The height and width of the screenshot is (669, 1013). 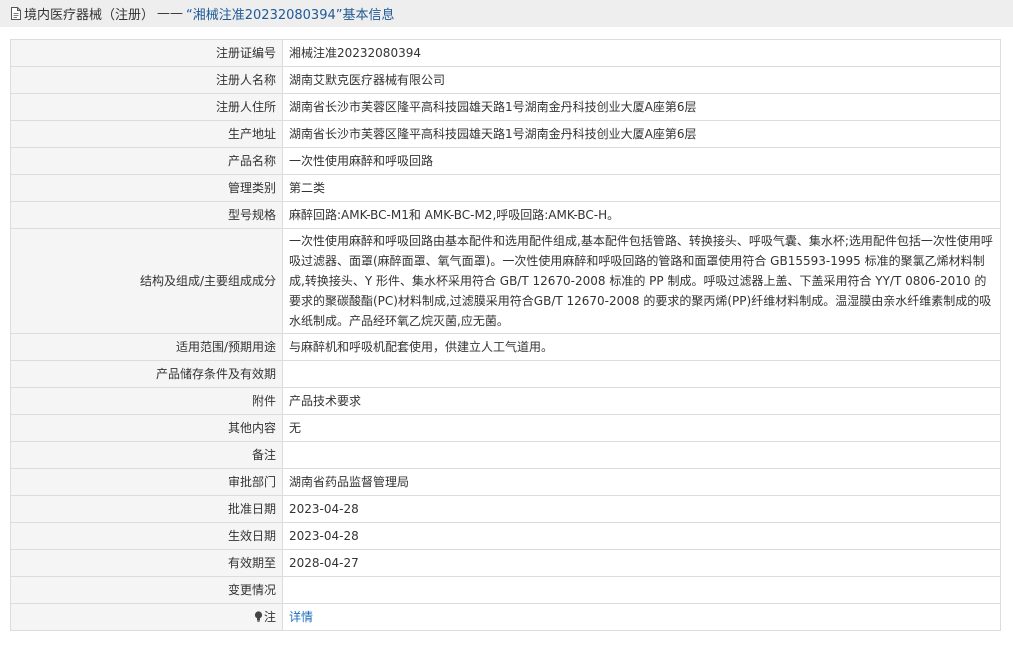 What do you see at coordinates (146, 617) in the screenshot?
I see `note-label-cell: 注` at bounding box center [146, 617].